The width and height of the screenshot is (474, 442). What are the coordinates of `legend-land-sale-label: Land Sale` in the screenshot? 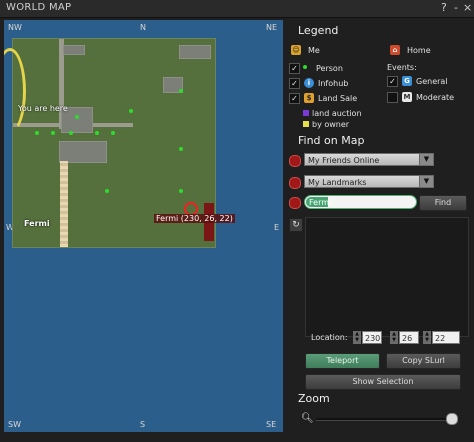 It's located at (338, 98).